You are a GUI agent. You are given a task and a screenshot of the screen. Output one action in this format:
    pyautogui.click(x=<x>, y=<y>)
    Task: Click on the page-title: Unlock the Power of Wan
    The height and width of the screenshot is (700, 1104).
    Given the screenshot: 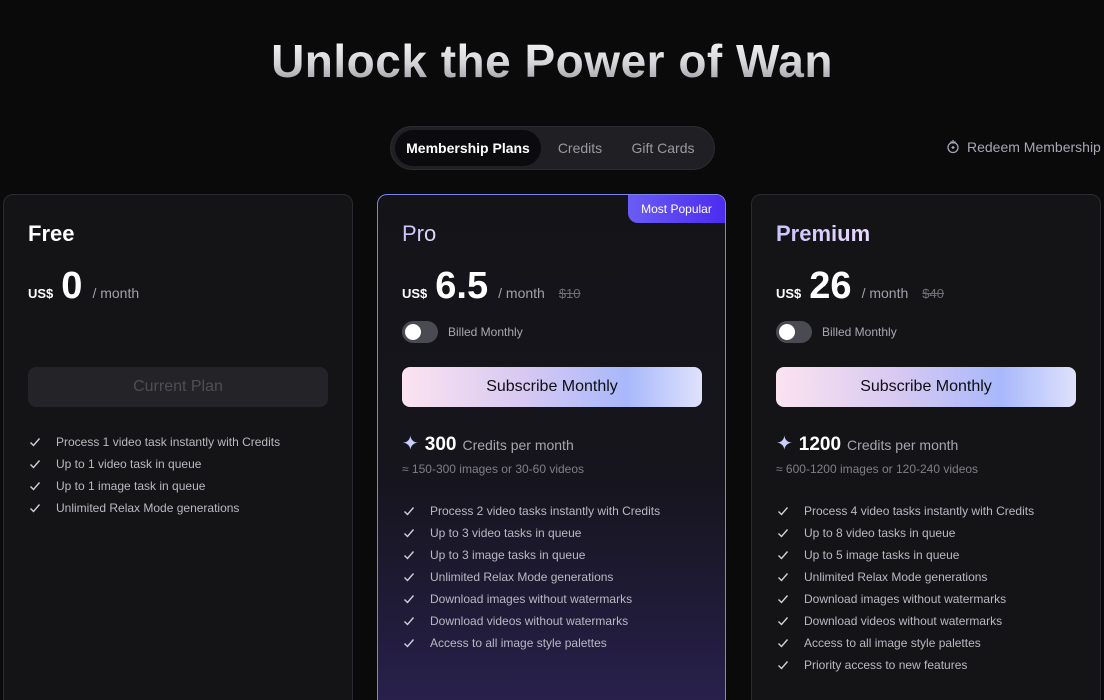 What is the action you would take?
    pyautogui.click(x=552, y=61)
    